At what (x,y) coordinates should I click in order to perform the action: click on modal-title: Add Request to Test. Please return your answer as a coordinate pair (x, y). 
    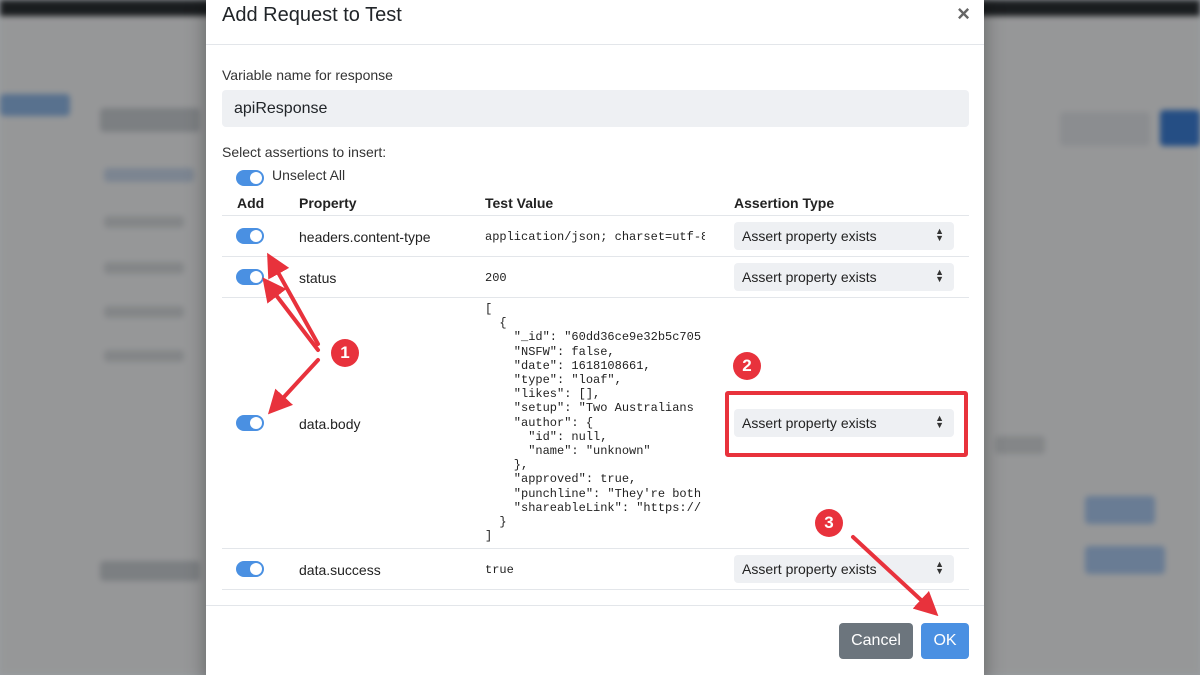
    Looking at the image, I should click on (312, 15).